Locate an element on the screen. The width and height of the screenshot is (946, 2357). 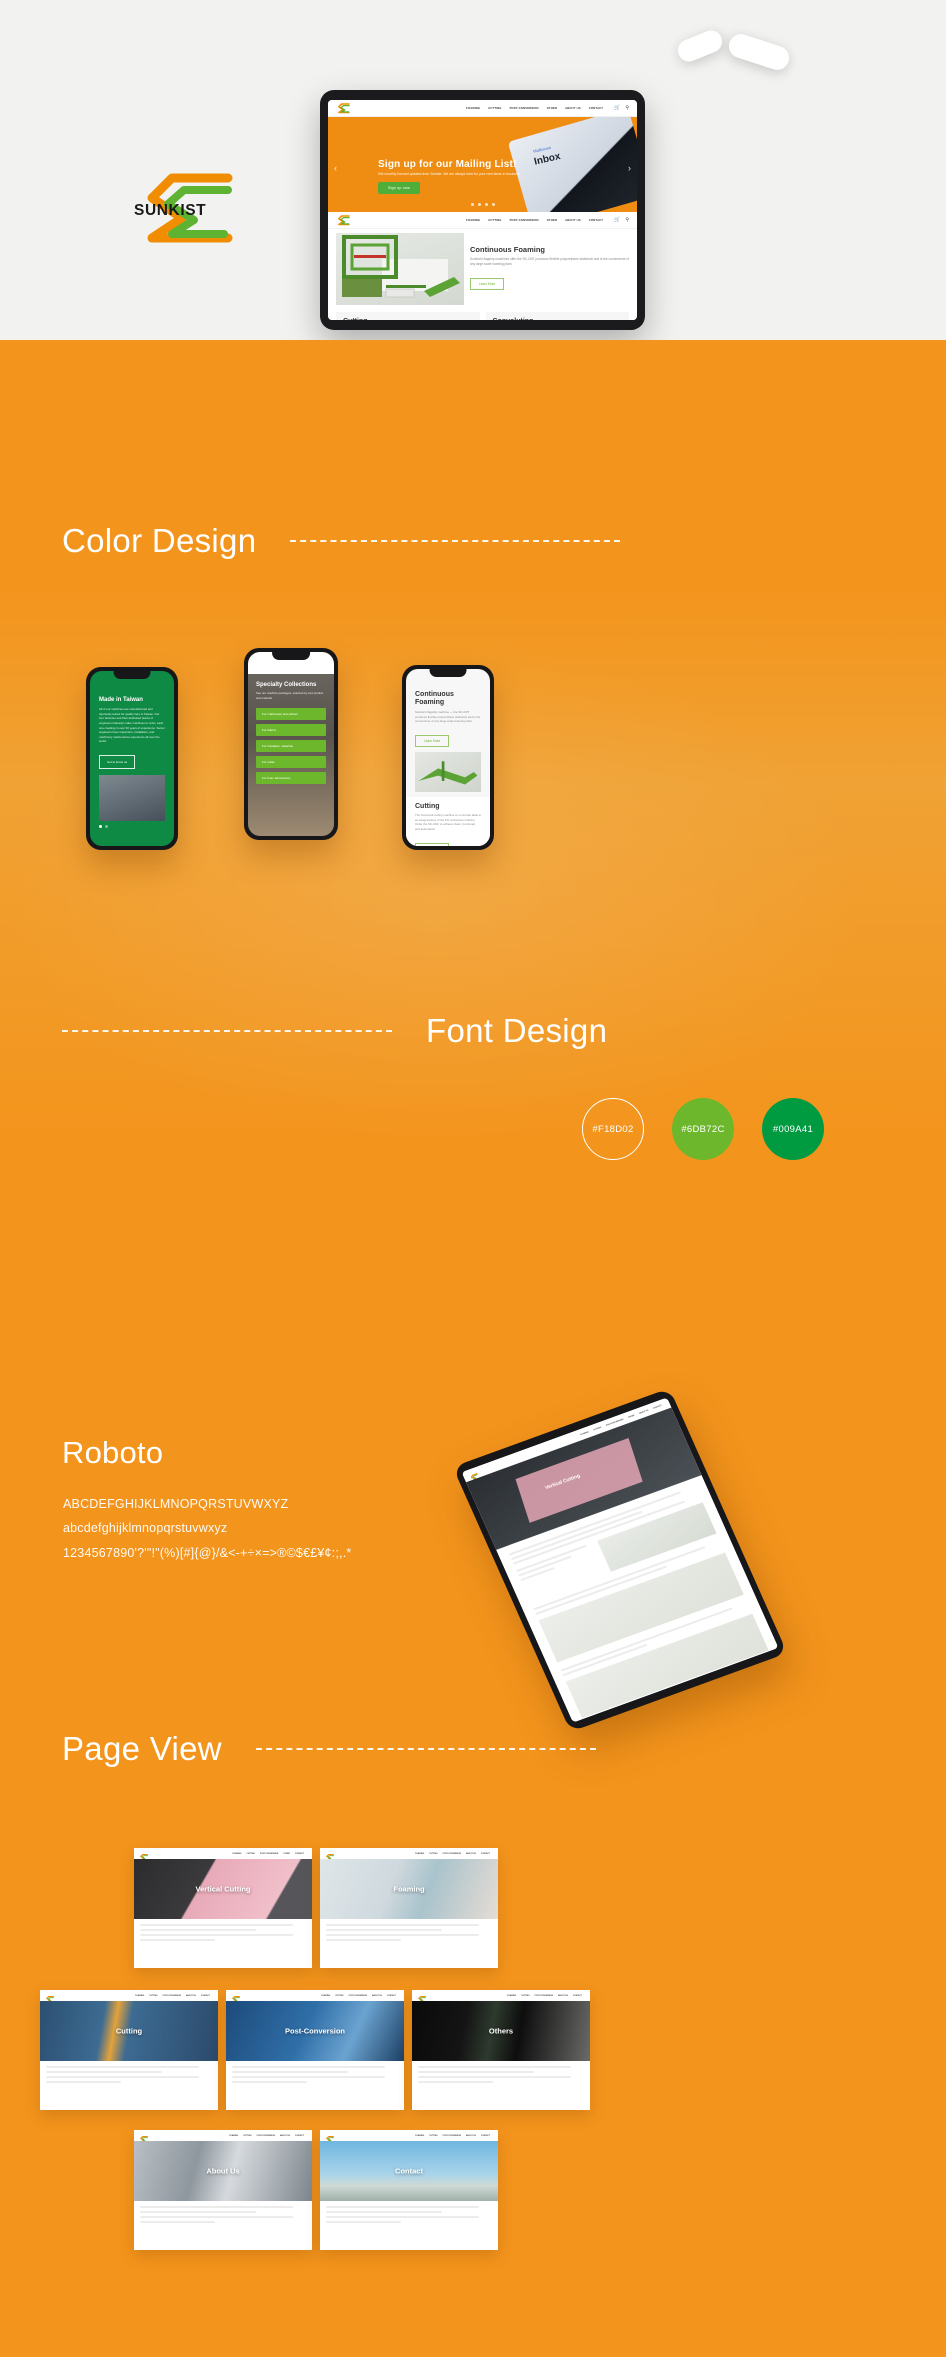
t7n1: CUTTING is located at coordinates (433, 2136).